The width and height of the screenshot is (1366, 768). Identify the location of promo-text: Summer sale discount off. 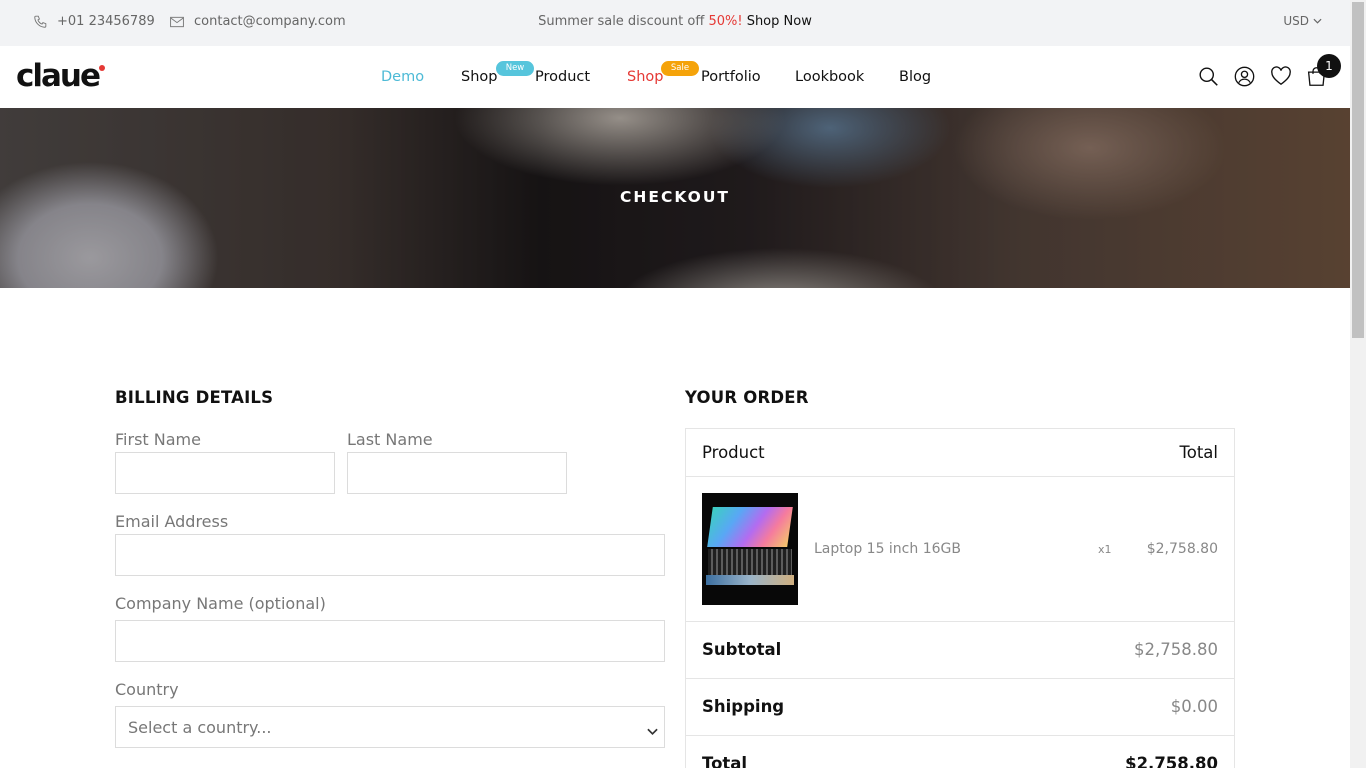
(621, 21).